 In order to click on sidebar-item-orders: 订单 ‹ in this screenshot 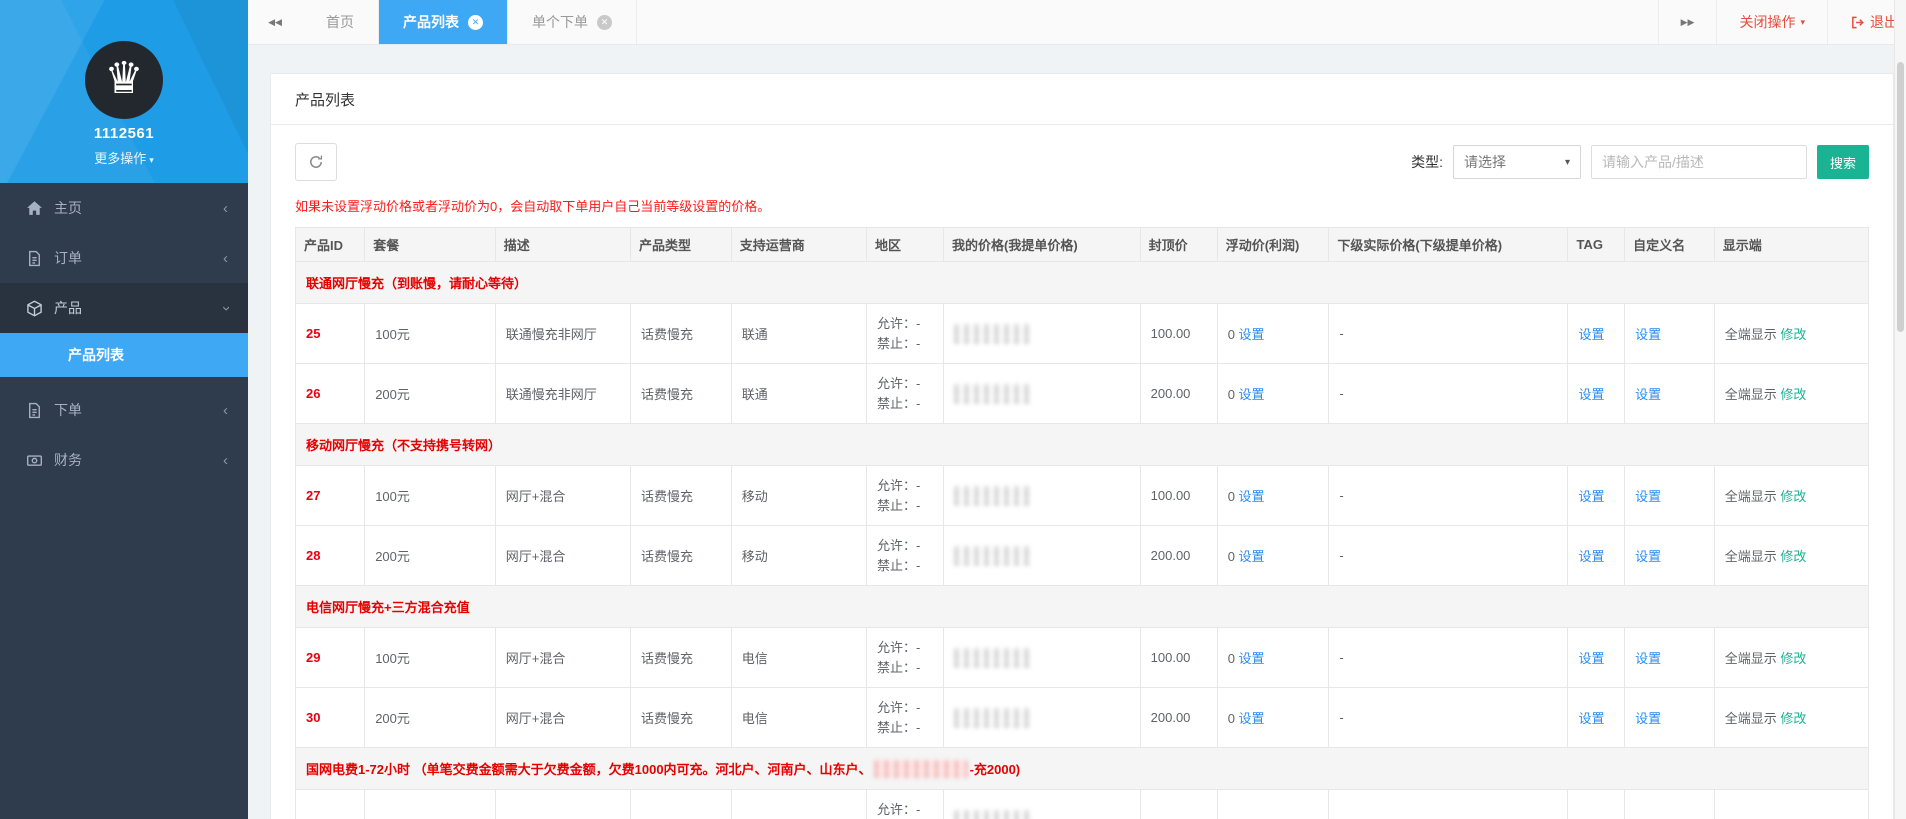, I will do `click(124, 258)`.